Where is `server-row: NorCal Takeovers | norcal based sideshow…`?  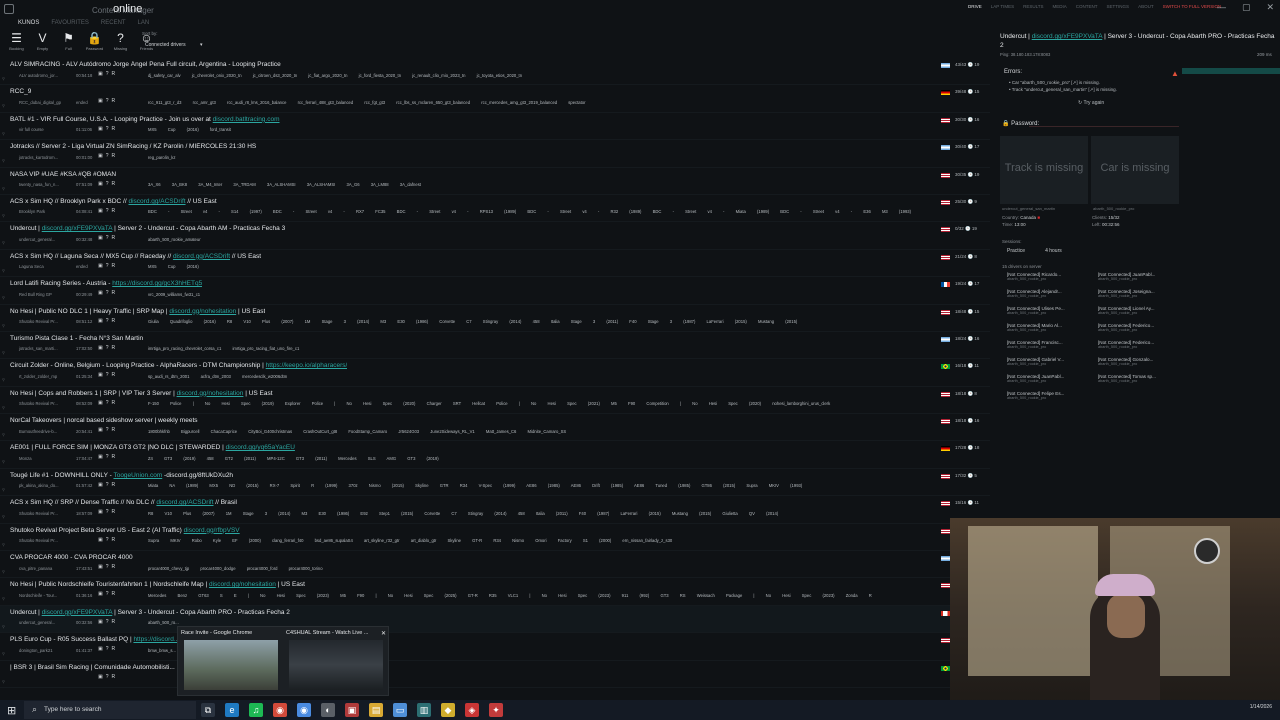
server-row: NorCal Takeovers | norcal based sideshow… is located at coordinates (495, 428).